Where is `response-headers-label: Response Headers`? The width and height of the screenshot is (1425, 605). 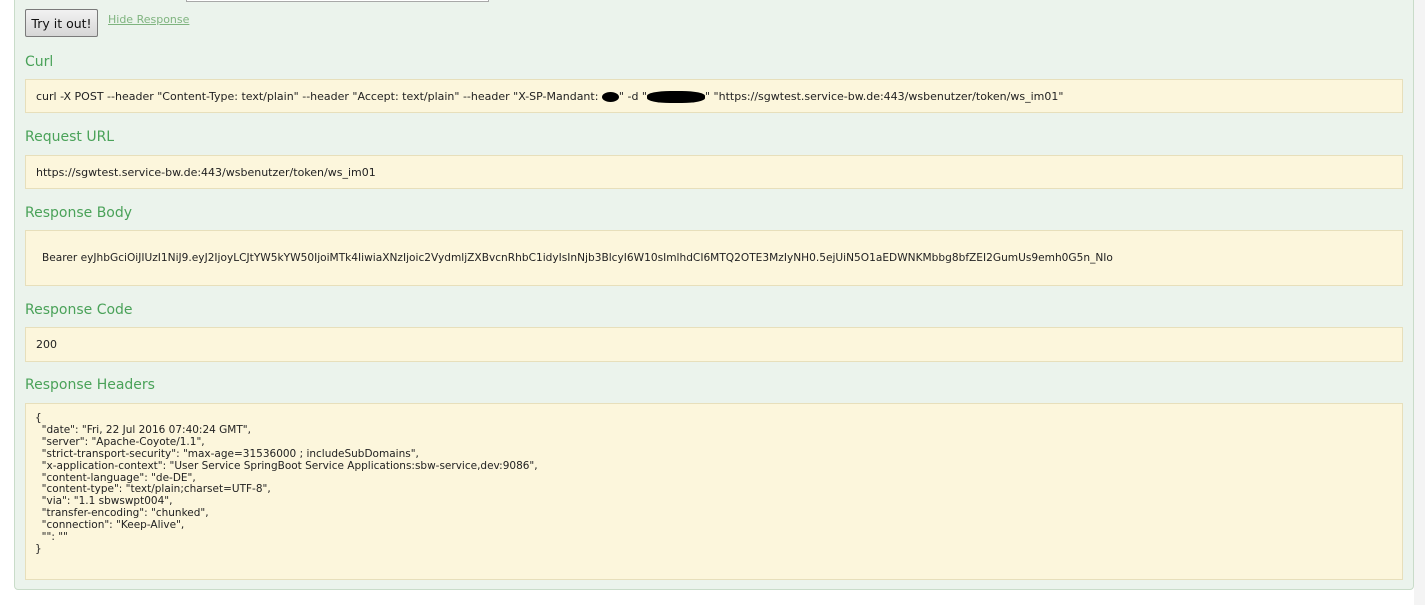
response-headers-label: Response Headers is located at coordinates (90, 385).